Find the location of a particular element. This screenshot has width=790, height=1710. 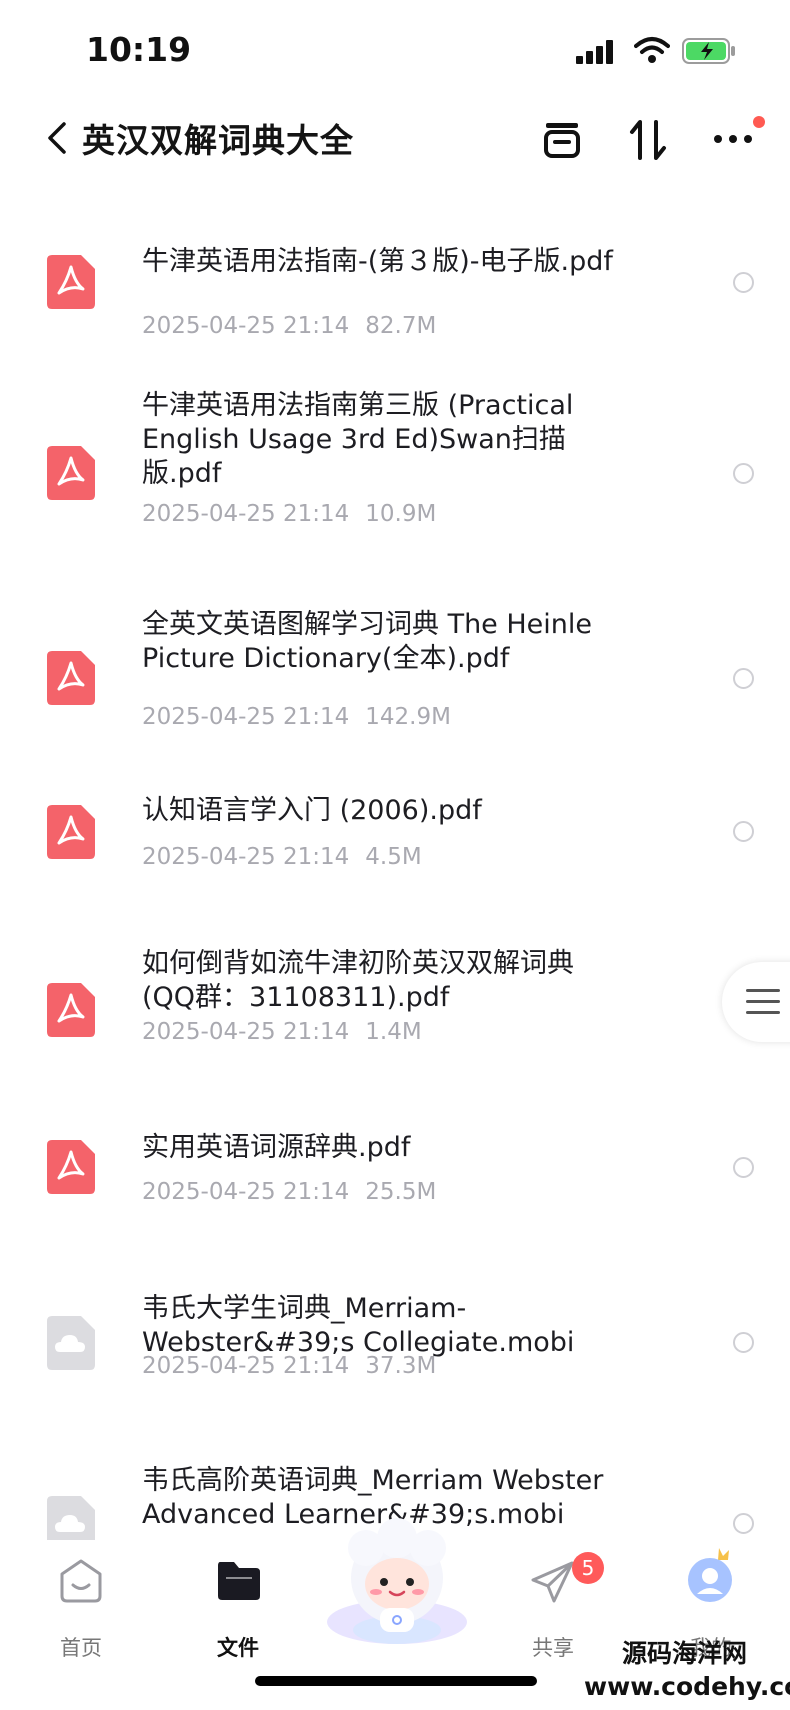

file-size: 10.9M is located at coordinates (401, 514).